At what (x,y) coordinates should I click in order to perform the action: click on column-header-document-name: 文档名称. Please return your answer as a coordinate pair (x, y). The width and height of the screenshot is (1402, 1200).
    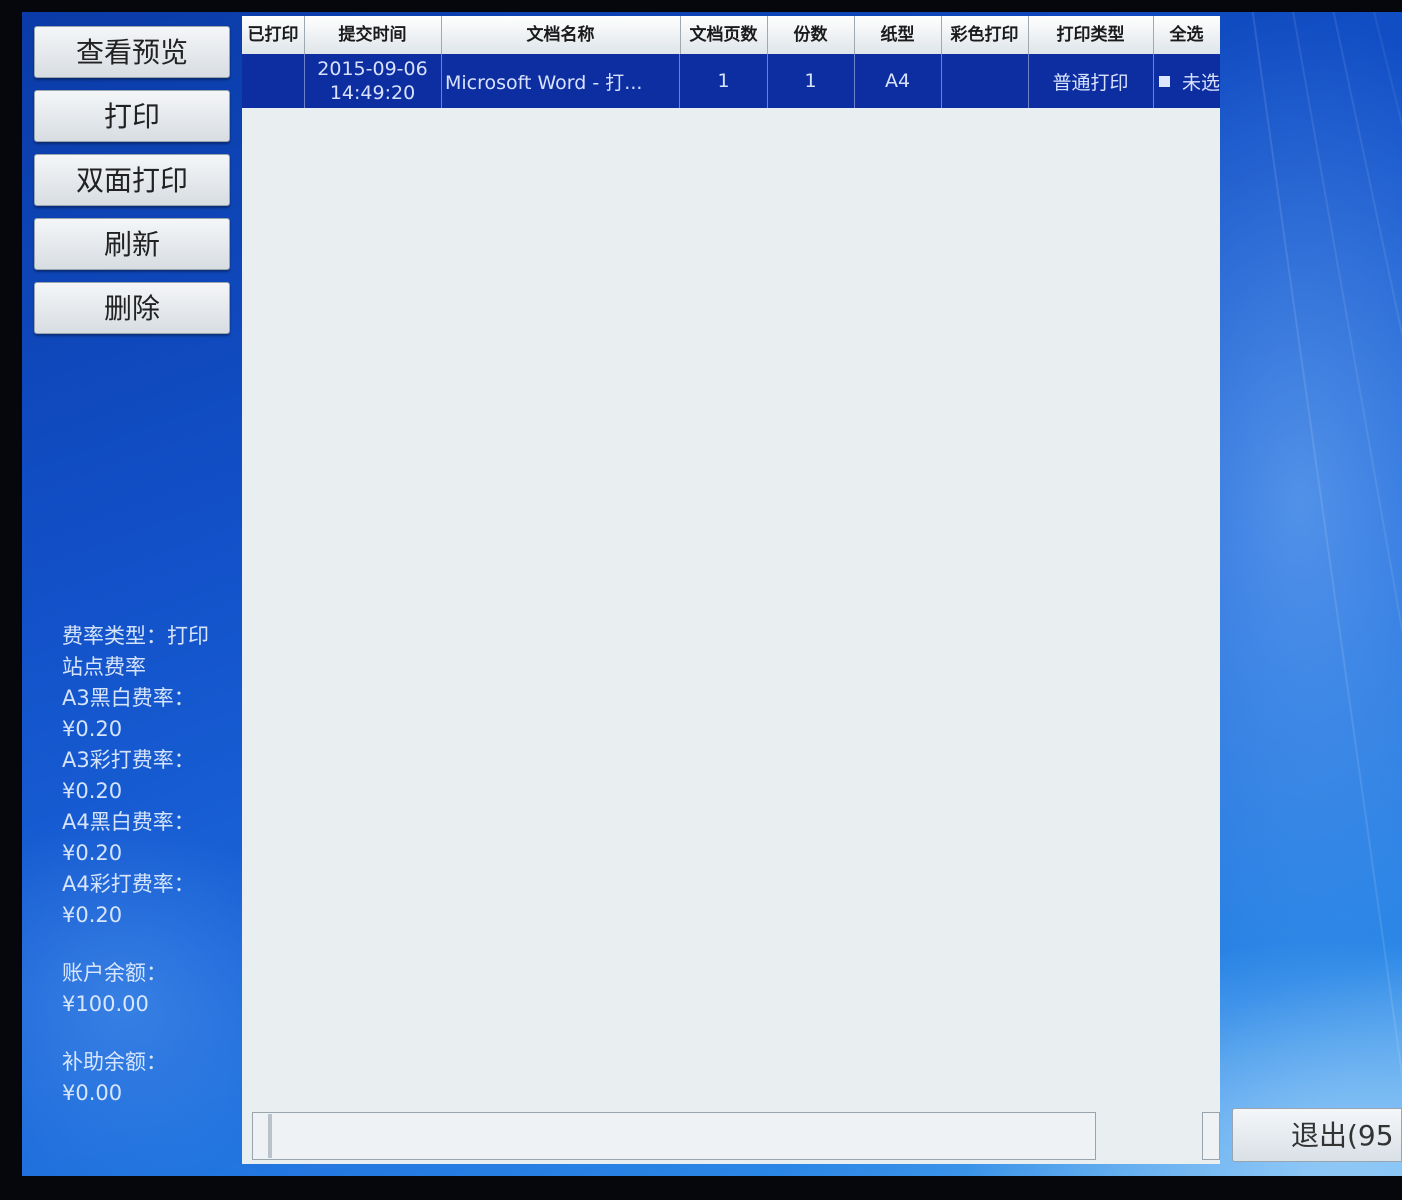
    Looking at the image, I should click on (561, 35).